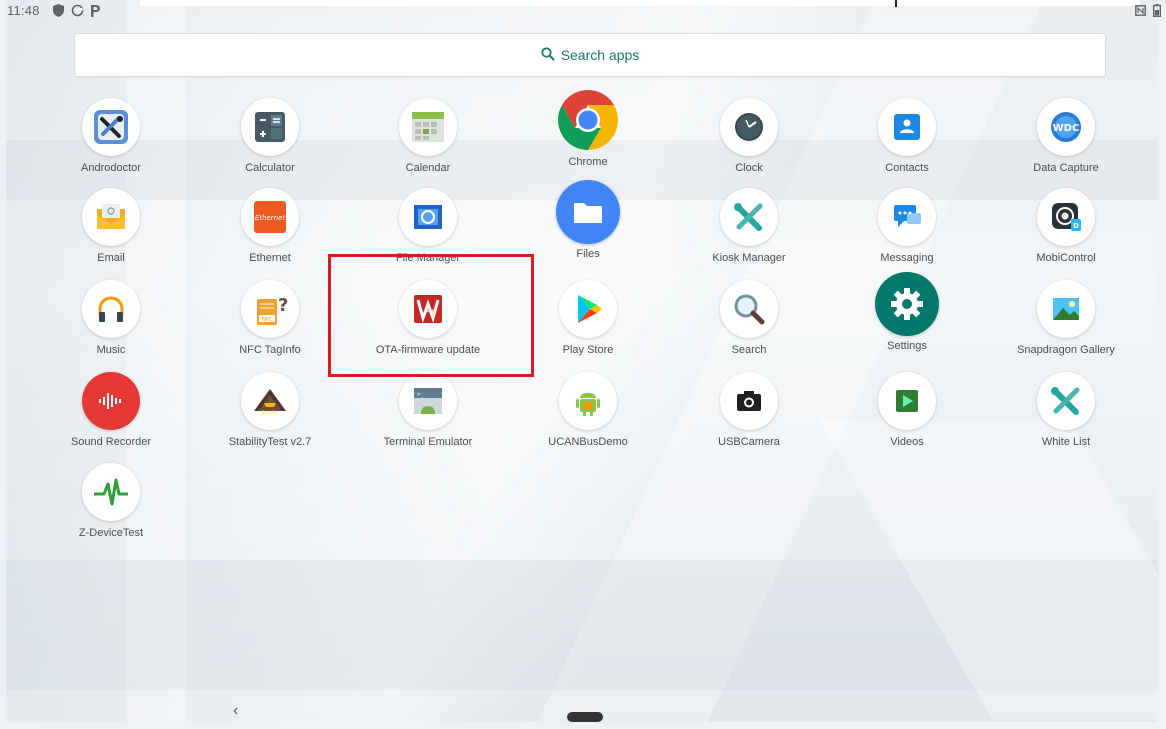  Describe the element at coordinates (270, 309) in the screenshot. I see `nfc-taginfo-icon: NFC?` at that location.